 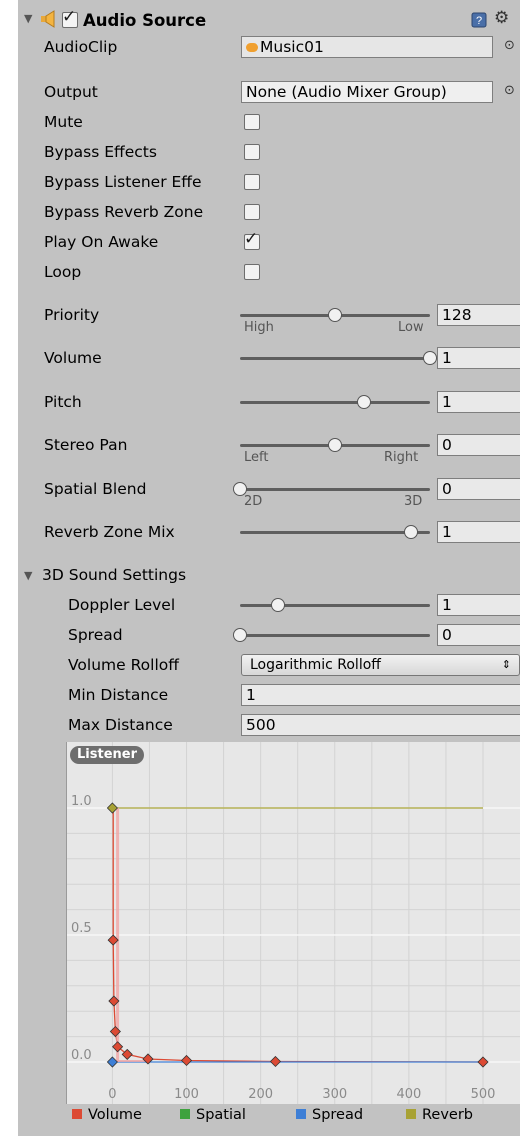 What do you see at coordinates (252, 212) in the screenshot?
I see `bypass-reverb-checkbox` at bounding box center [252, 212].